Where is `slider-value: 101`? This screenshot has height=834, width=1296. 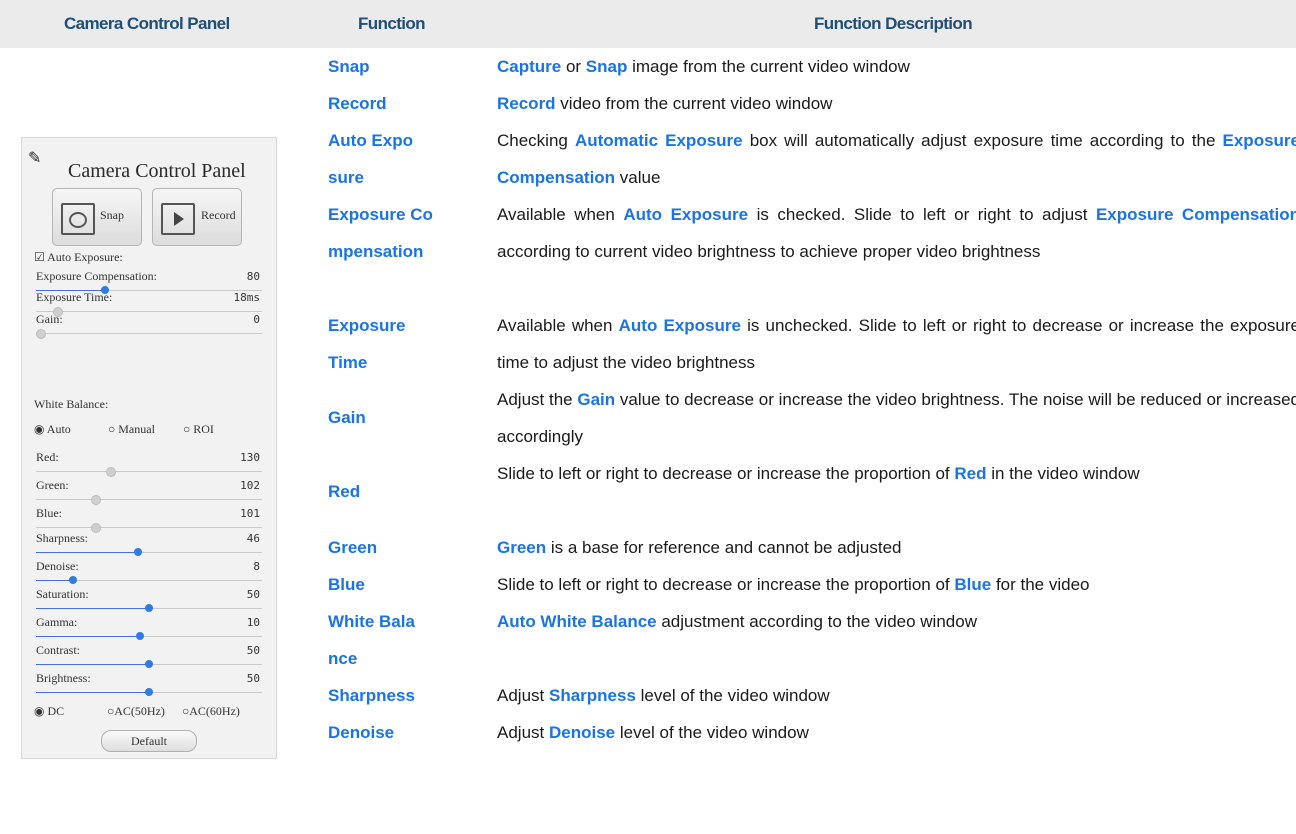 slider-value: 101 is located at coordinates (250, 513).